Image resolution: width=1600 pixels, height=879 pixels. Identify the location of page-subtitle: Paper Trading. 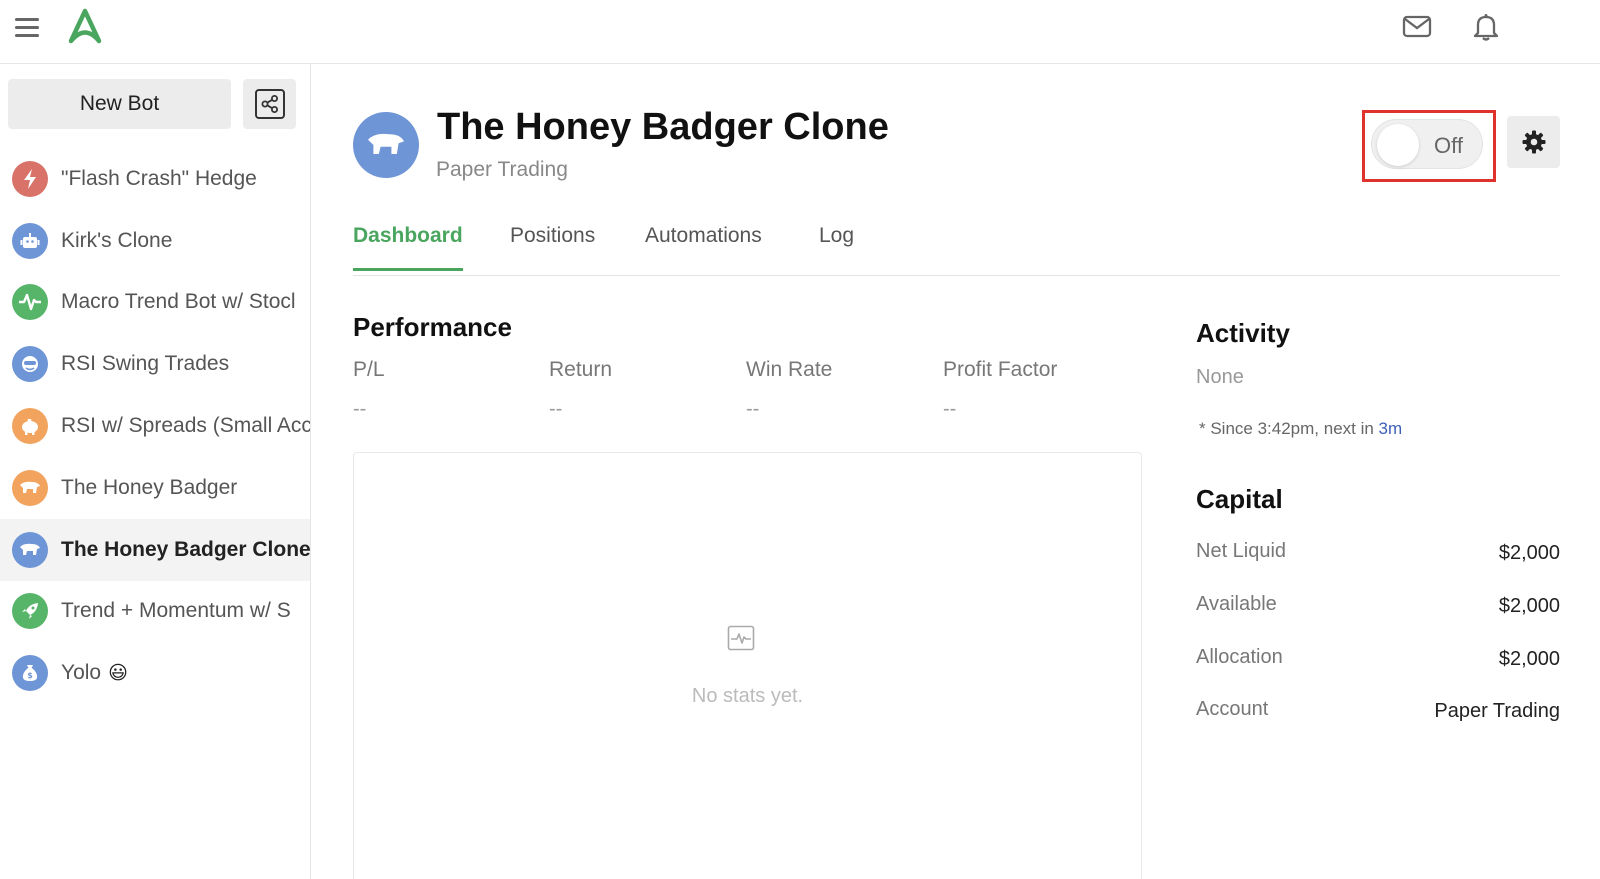
(502, 169).